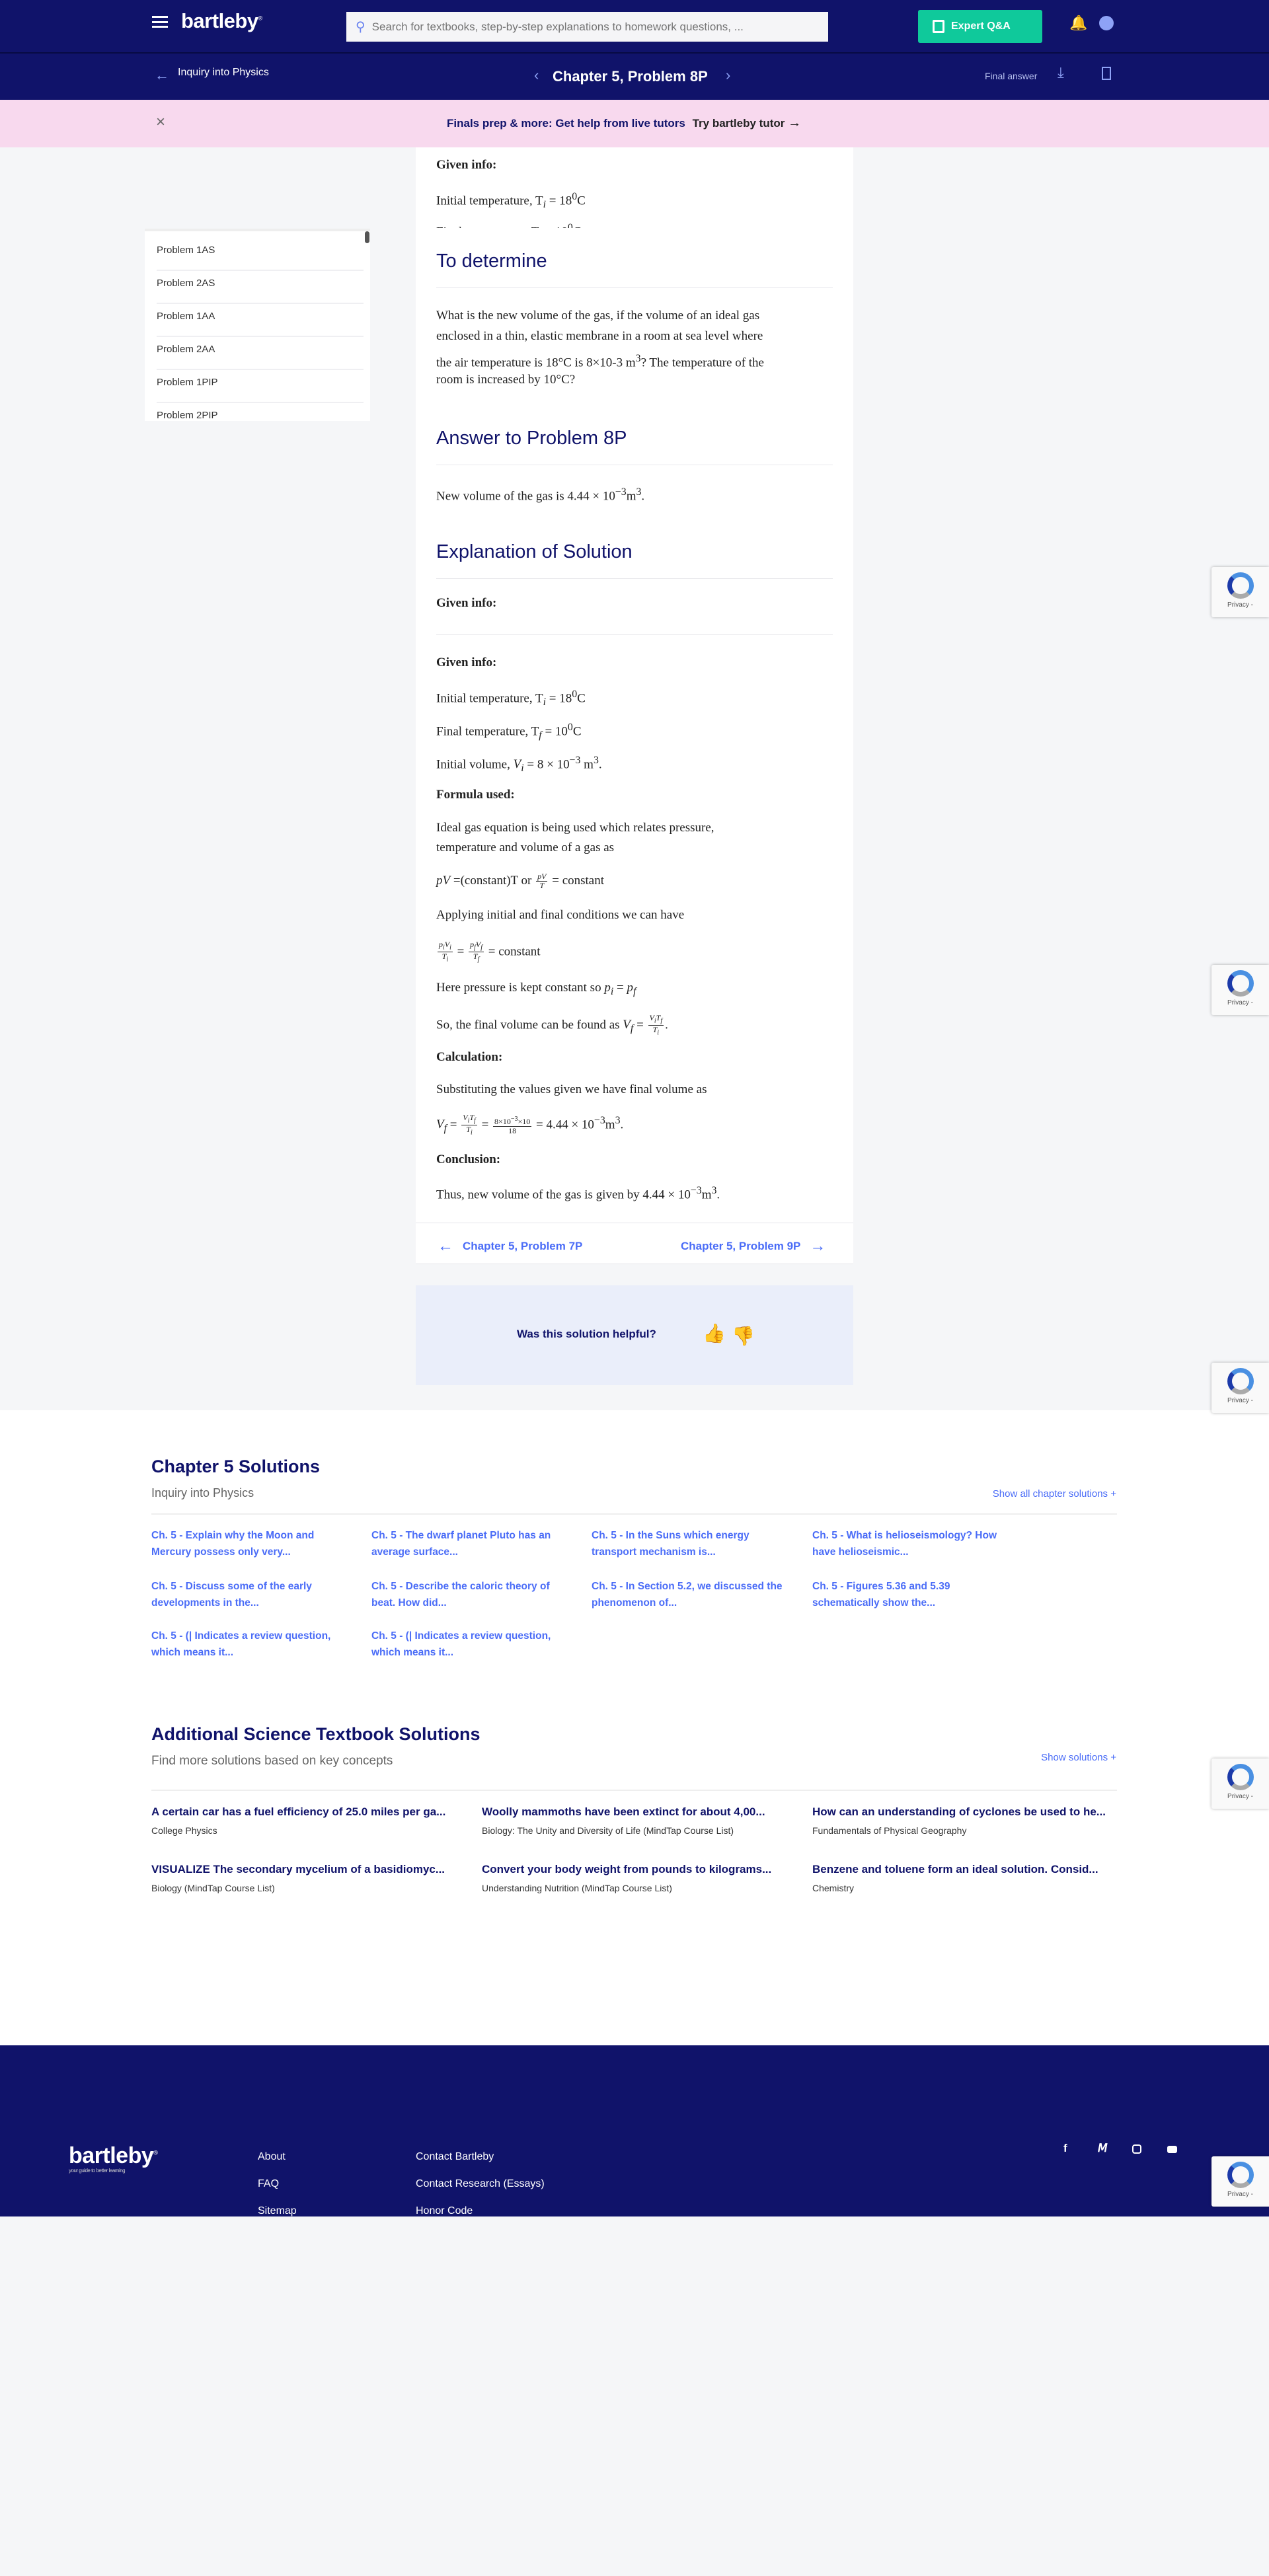 This screenshot has height=2576, width=1269. I want to click on final-answer-link: Final answer, so click(1011, 76).